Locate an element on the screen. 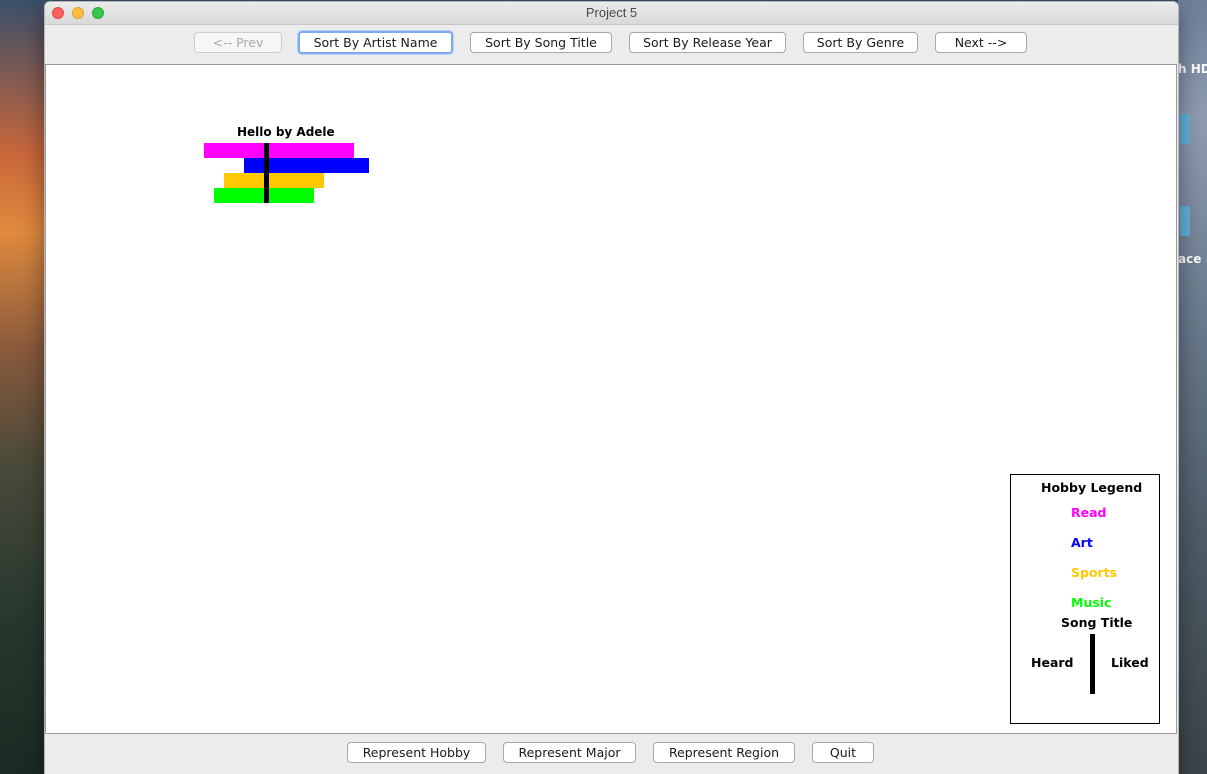 The image size is (1207, 774). legend-title: Hobby Legend is located at coordinates (1092, 487).